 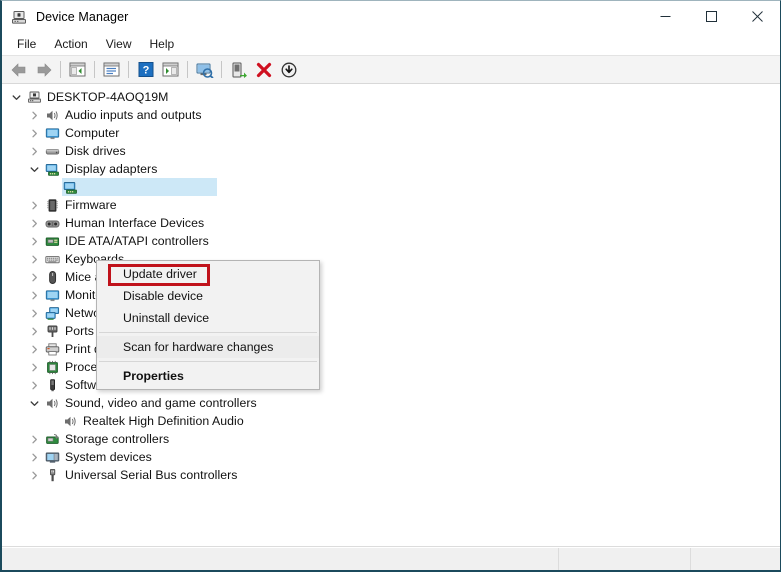 What do you see at coordinates (208, 296) in the screenshot?
I see `context-menu-item-disable-device: Disable device` at bounding box center [208, 296].